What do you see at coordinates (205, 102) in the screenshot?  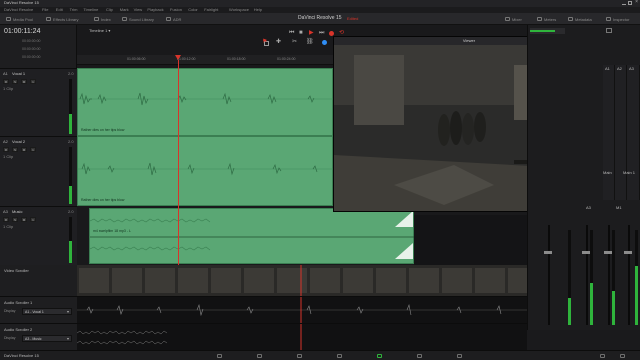 I see `clip-vocal-1: Rather dies on her tips blow` at bounding box center [205, 102].